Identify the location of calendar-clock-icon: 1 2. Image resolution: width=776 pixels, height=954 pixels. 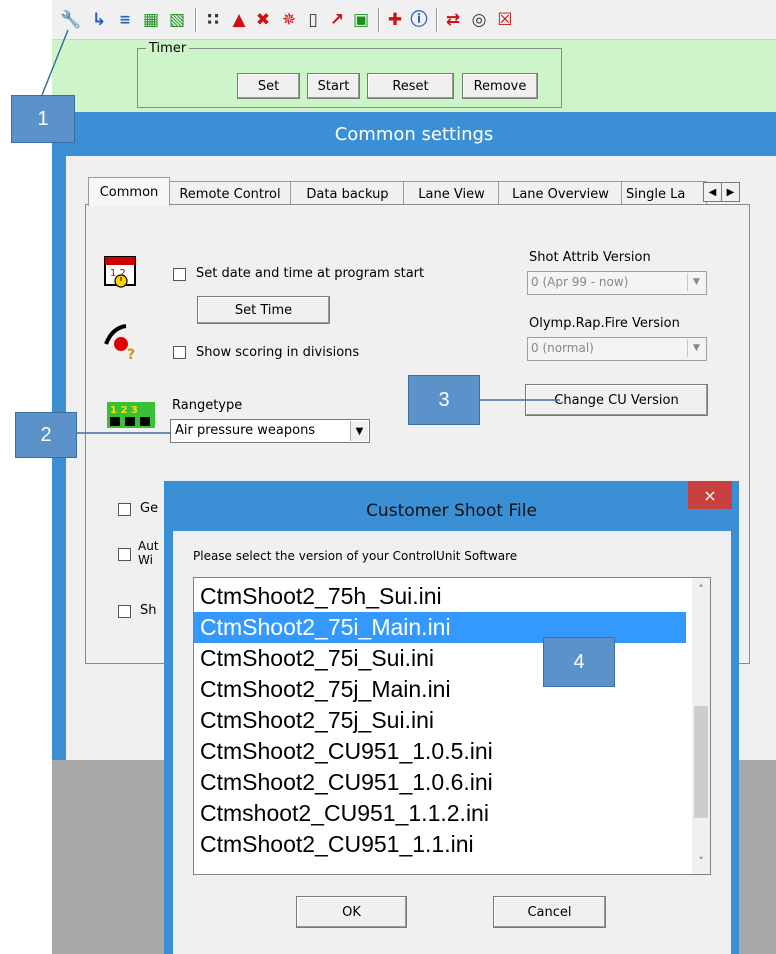
(120, 272).